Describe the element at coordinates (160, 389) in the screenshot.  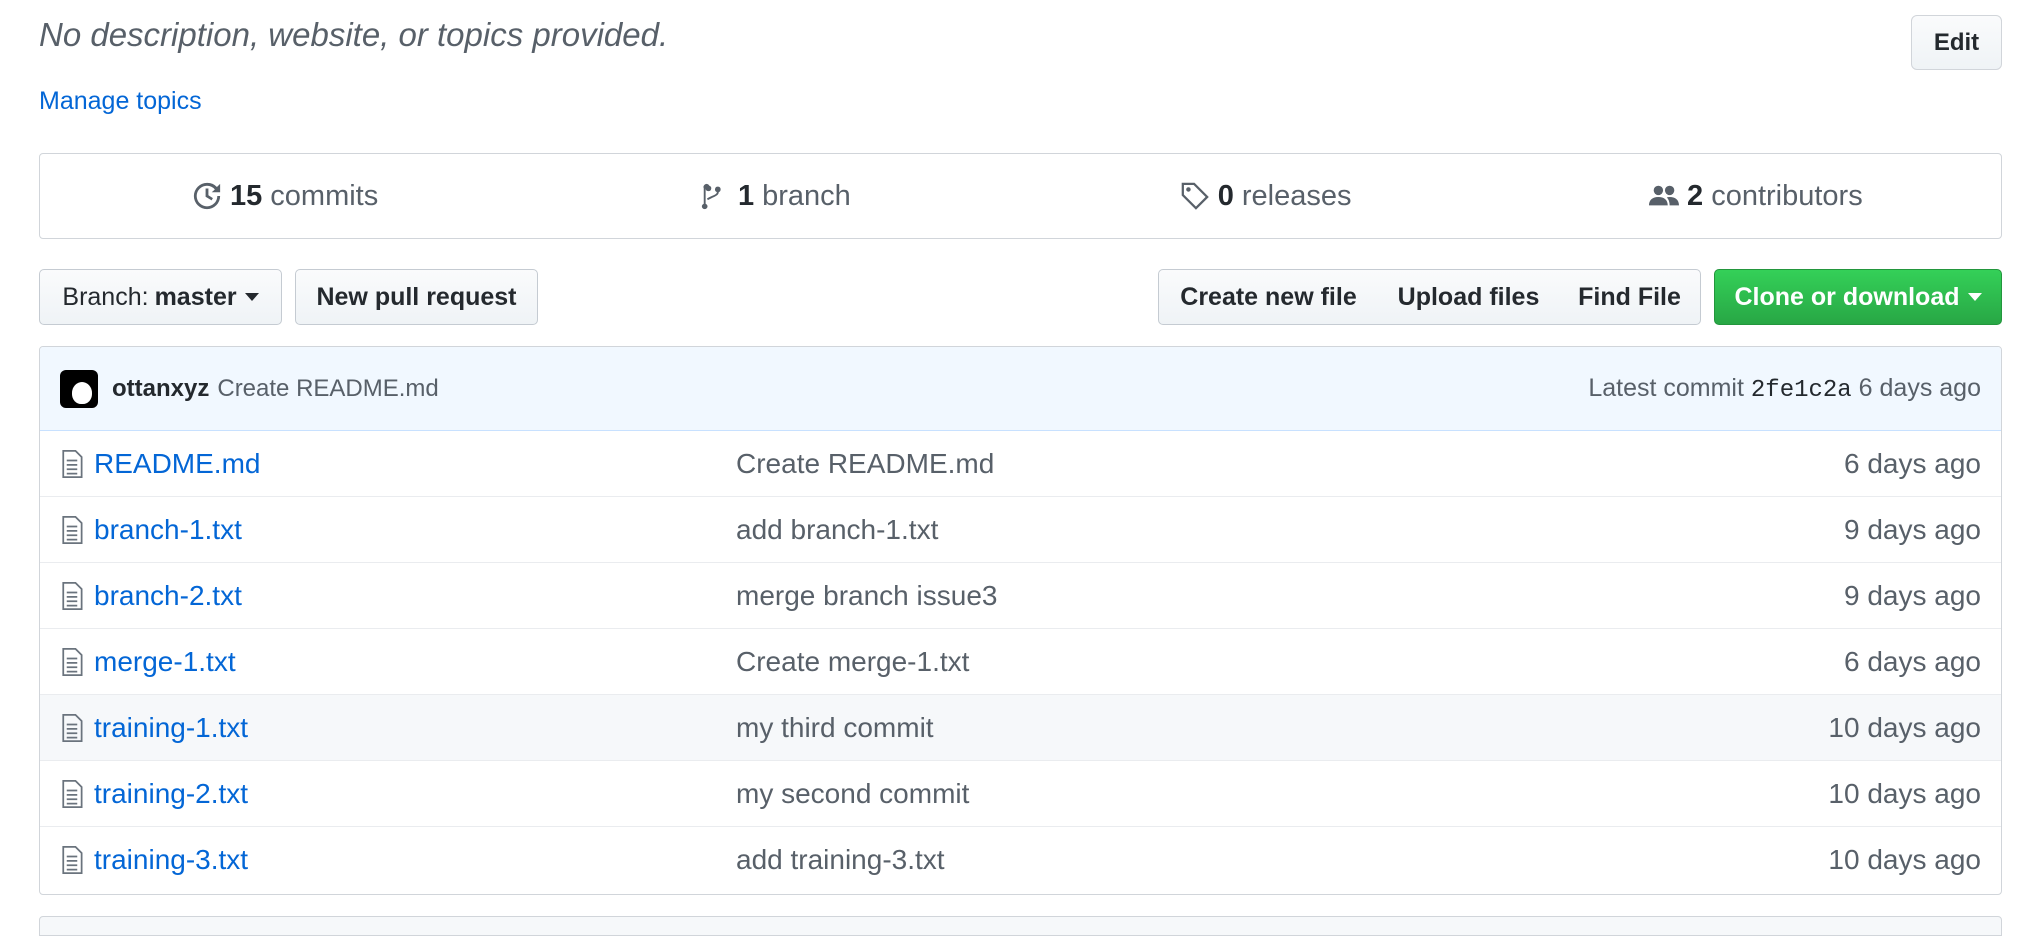
I see `commit-author: ottanxyz` at that location.